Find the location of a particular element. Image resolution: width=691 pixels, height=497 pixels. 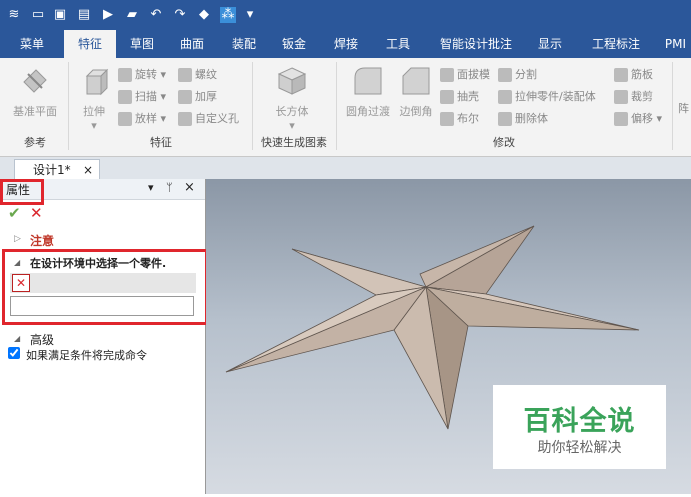

offset-icon is located at coordinates (621, 119).